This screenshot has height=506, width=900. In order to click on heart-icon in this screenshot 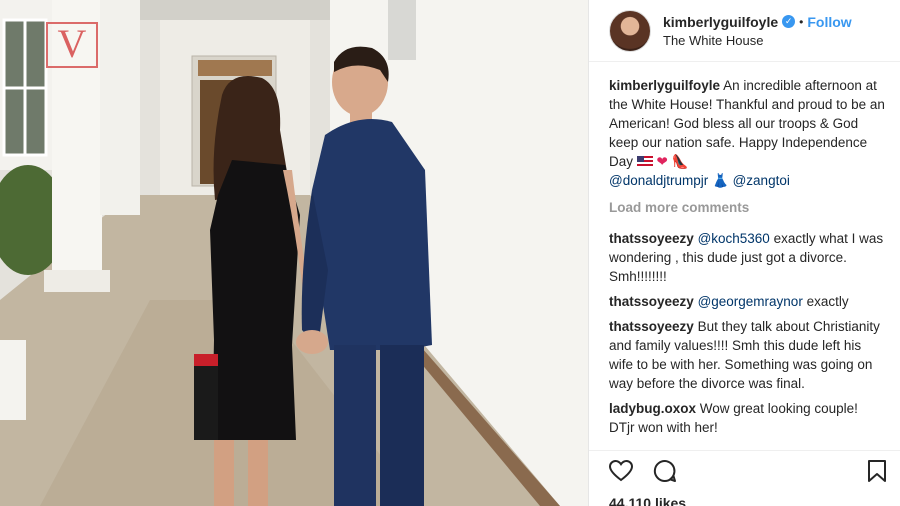, I will do `click(621, 473)`.